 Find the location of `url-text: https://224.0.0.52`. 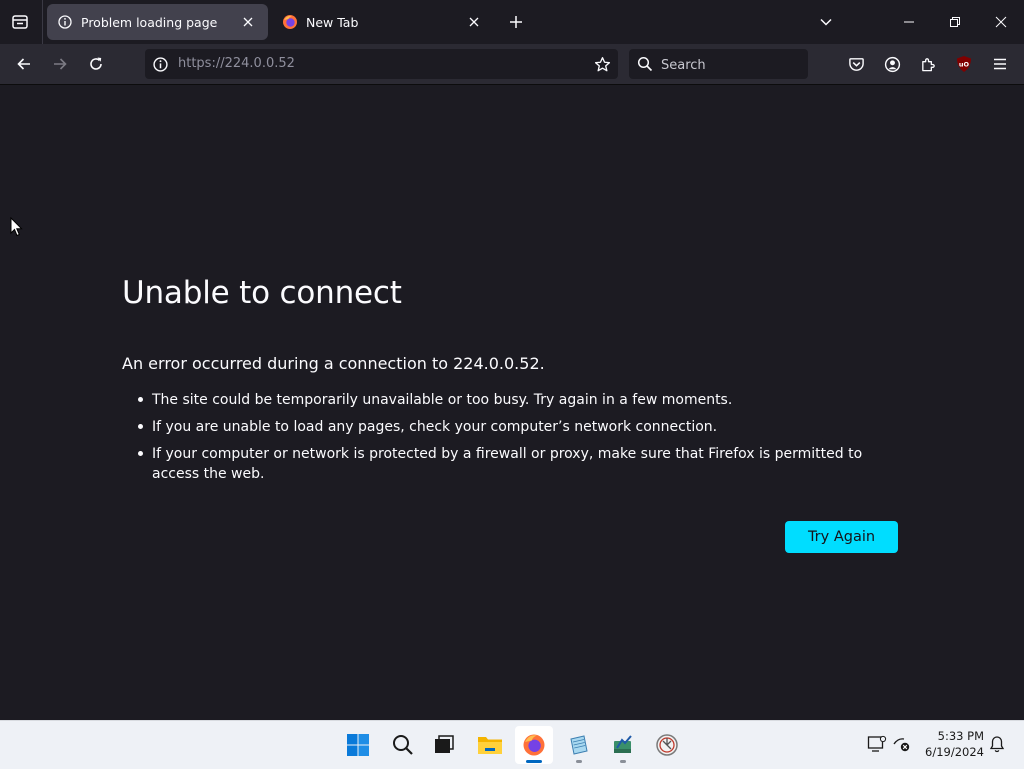

url-text: https://224.0.0.52 is located at coordinates (236, 63).